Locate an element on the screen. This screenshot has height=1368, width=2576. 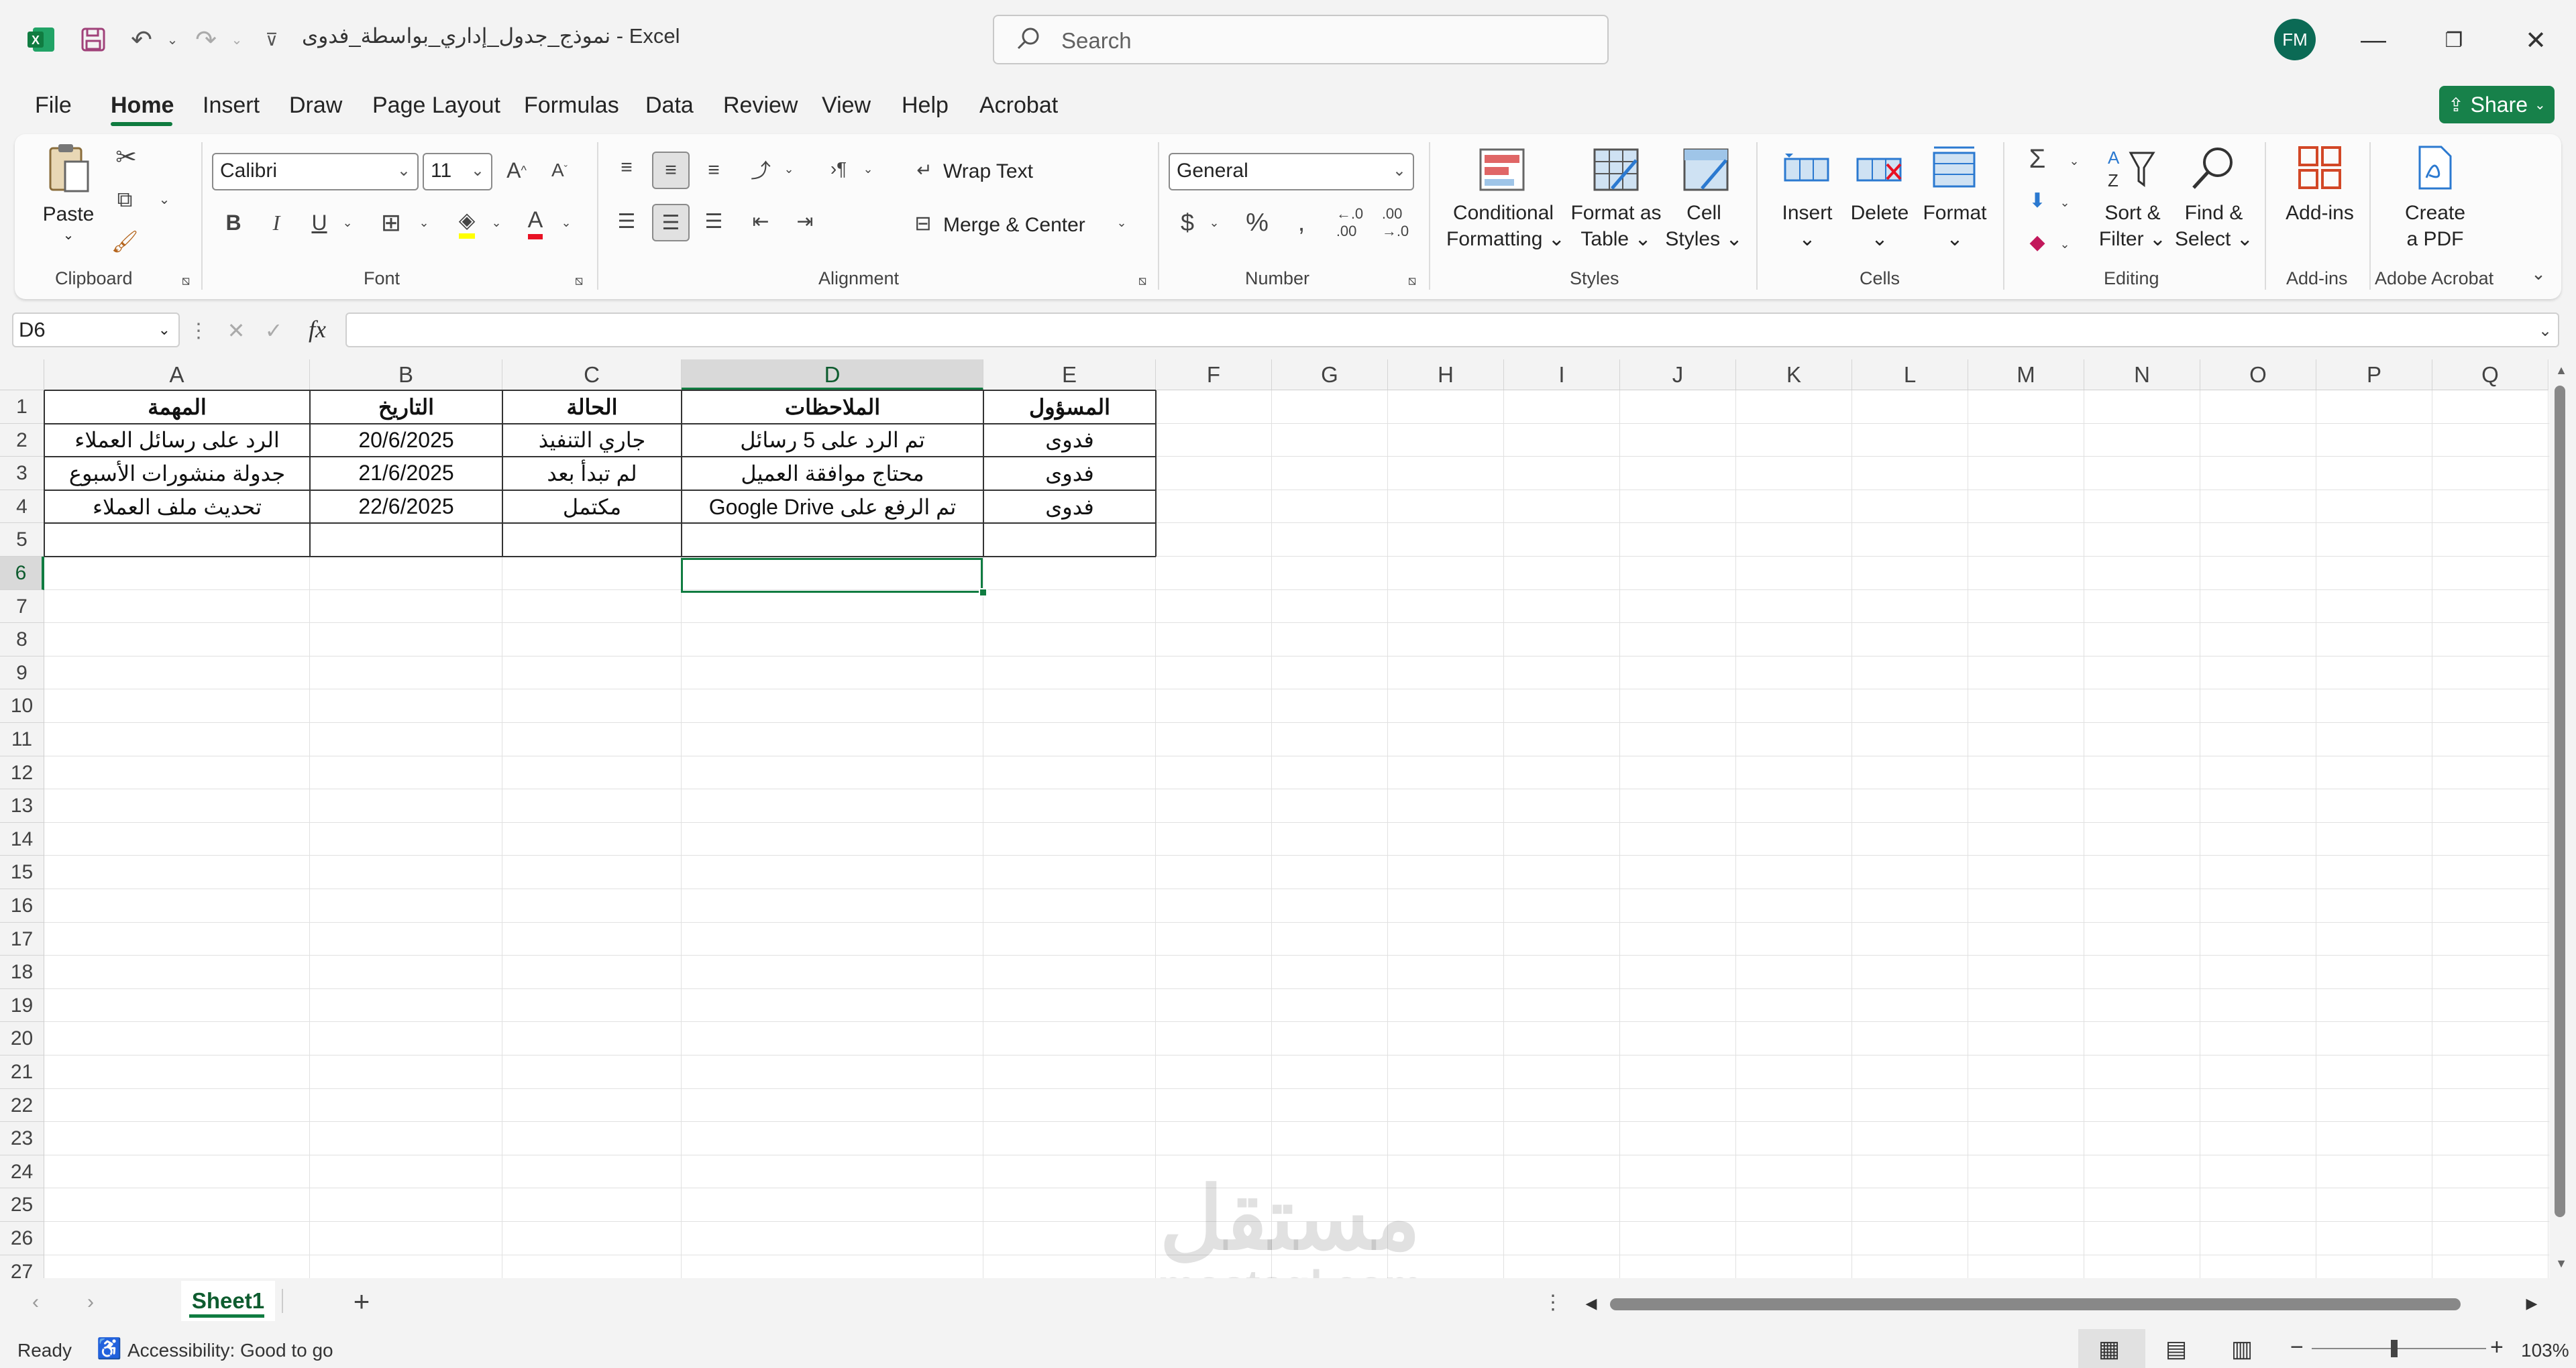
column-header-q: Q is located at coordinates (2490, 374).